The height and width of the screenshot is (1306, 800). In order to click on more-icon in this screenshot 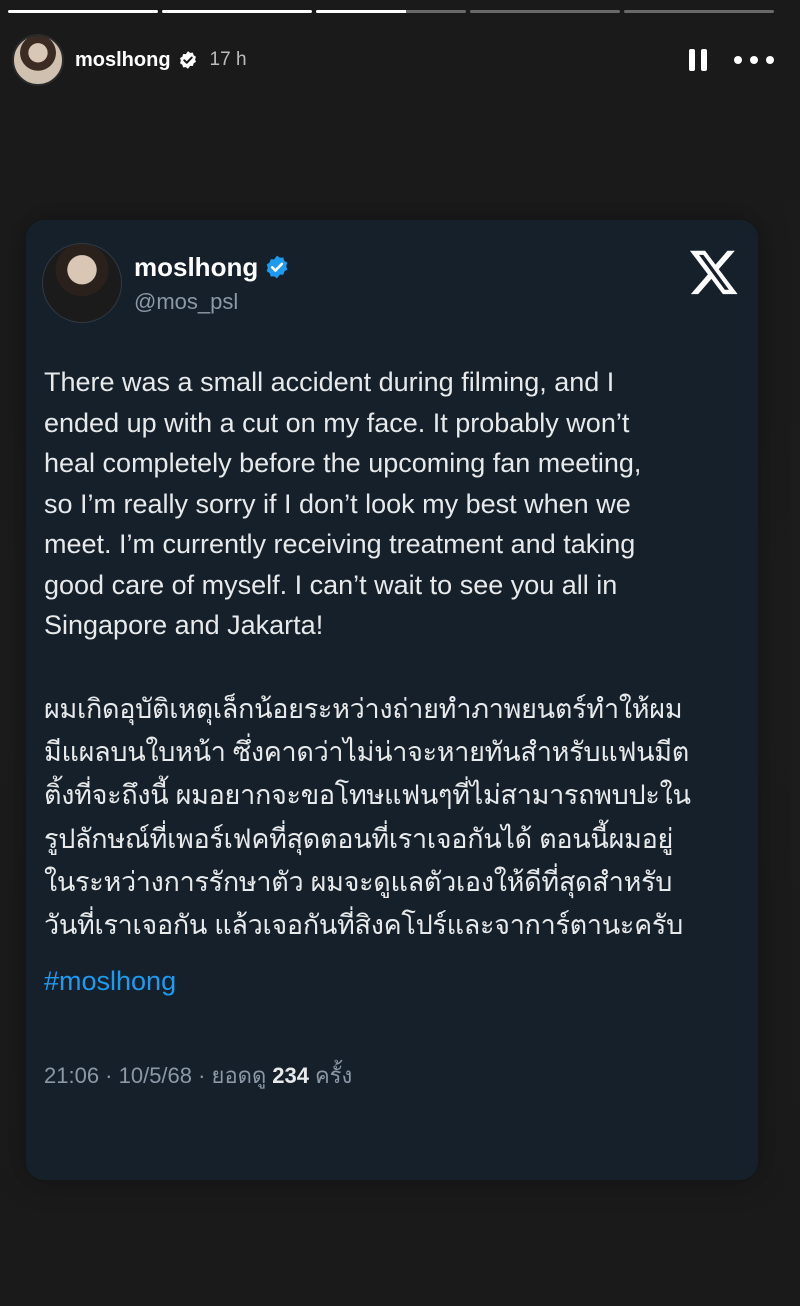, I will do `click(754, 60)`.